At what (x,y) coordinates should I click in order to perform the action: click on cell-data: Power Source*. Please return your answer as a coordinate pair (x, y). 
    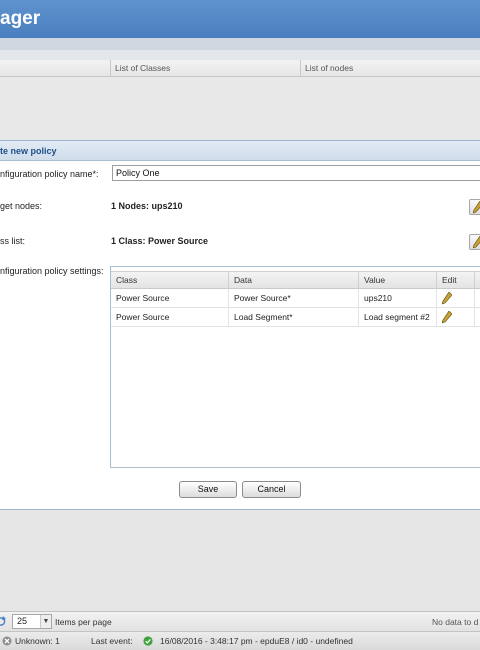
    Looking at the image, I should click on (294, 298).